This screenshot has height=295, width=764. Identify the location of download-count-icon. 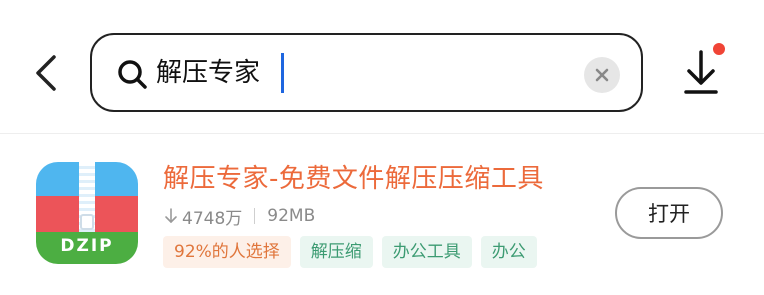
(171, 215).